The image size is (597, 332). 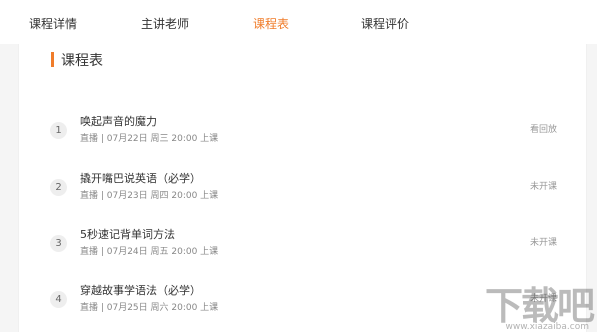 What do you see at coordinates (149, 252) in the screenshot?
I see `lesson-schedule-info: 直播 | 07月24日 周五 20:00 上课` at bounding box center [149, 252].